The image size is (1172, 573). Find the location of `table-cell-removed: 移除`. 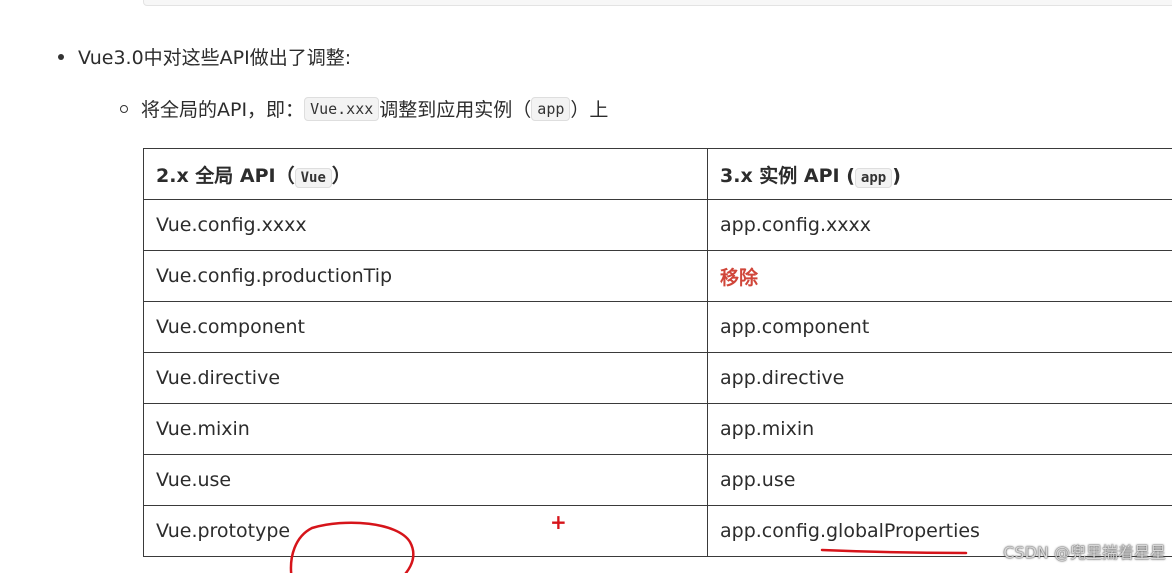

table-cell-removed: 移除 is located at coordinates (939, 276).